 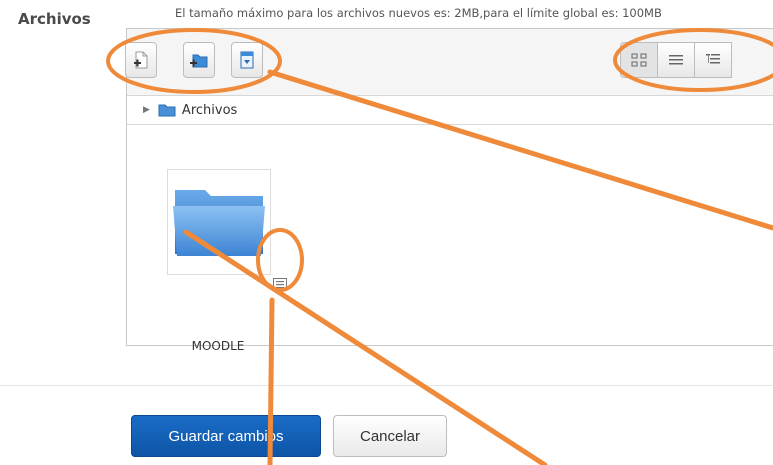 I want to click on create-folder-button, so click(x=199, y=60).